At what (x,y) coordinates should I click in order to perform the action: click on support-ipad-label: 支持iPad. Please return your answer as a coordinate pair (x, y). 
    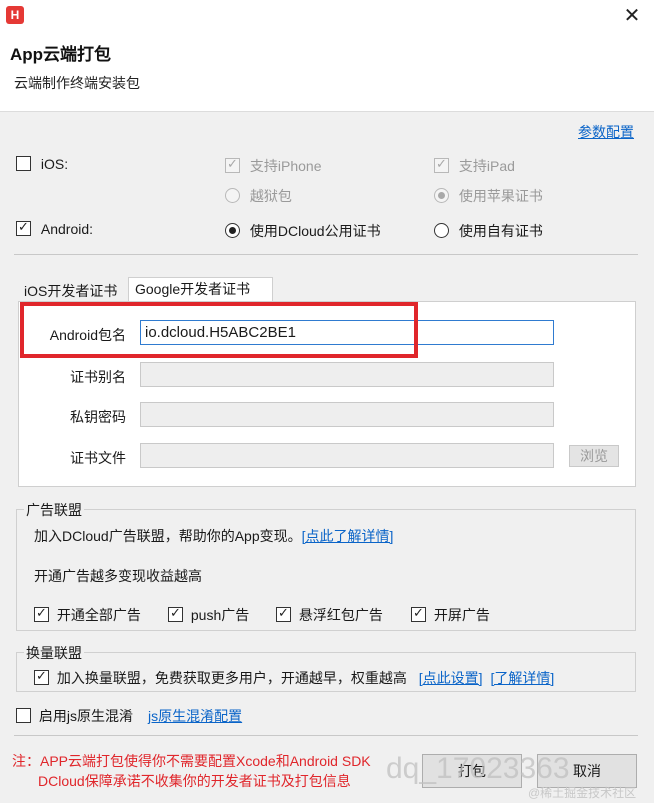
    Looking at the image, I should click on (486, 166).